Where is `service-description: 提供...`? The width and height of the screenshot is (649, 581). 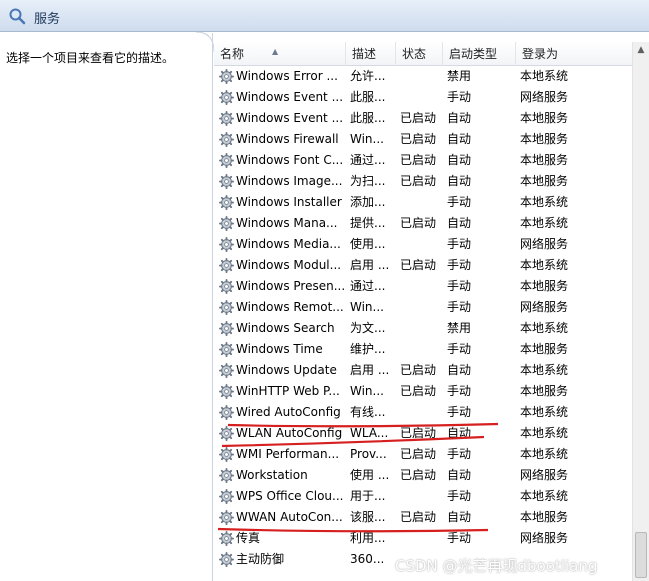 service-description: 提供... is located at coordinates (368, 223).